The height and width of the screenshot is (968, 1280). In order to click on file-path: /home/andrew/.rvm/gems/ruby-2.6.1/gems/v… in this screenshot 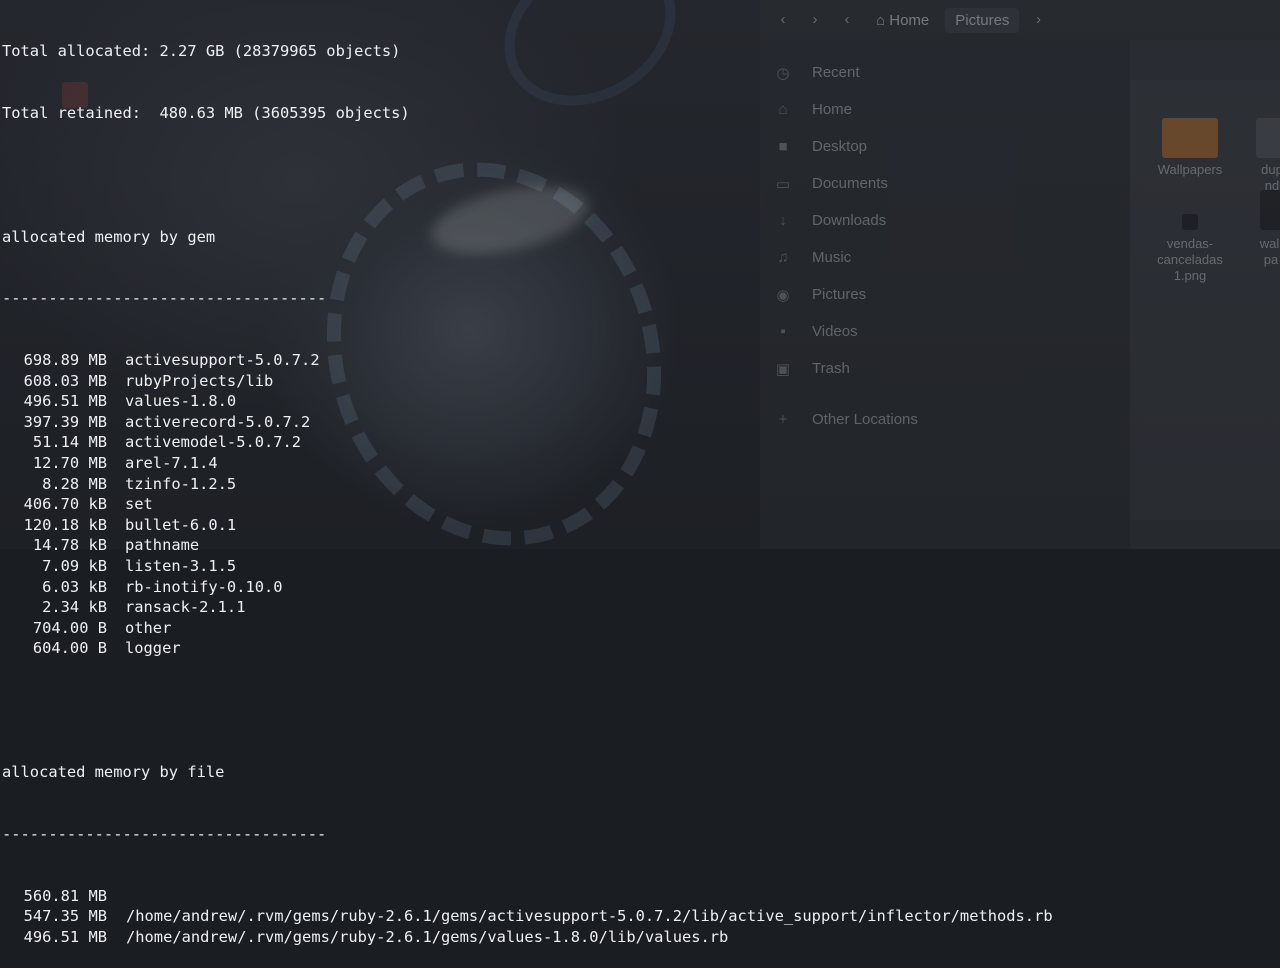, I will do `click(427, 936)`.